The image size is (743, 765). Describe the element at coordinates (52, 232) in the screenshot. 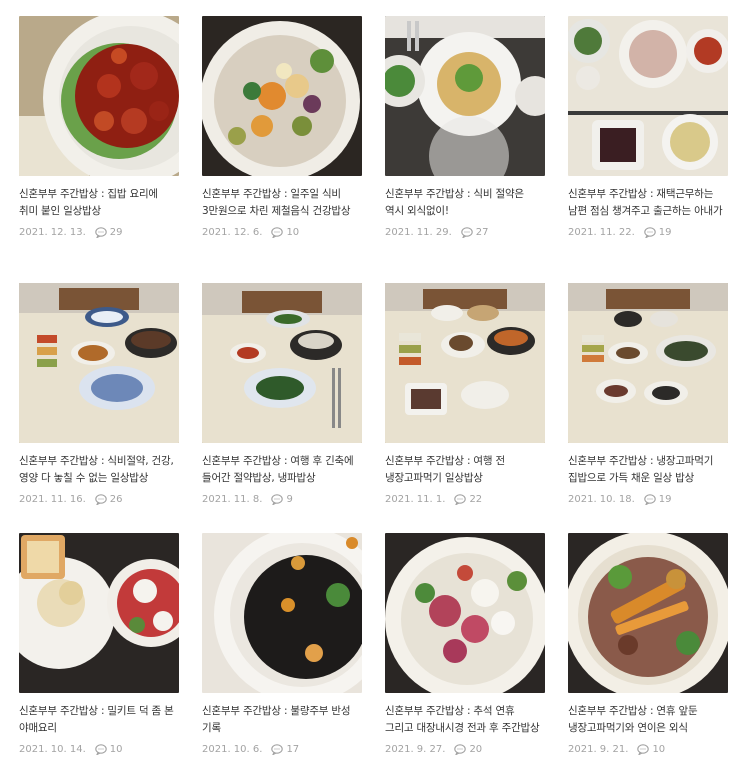

I see `post-date: 2021. 12. 13.` at that location.